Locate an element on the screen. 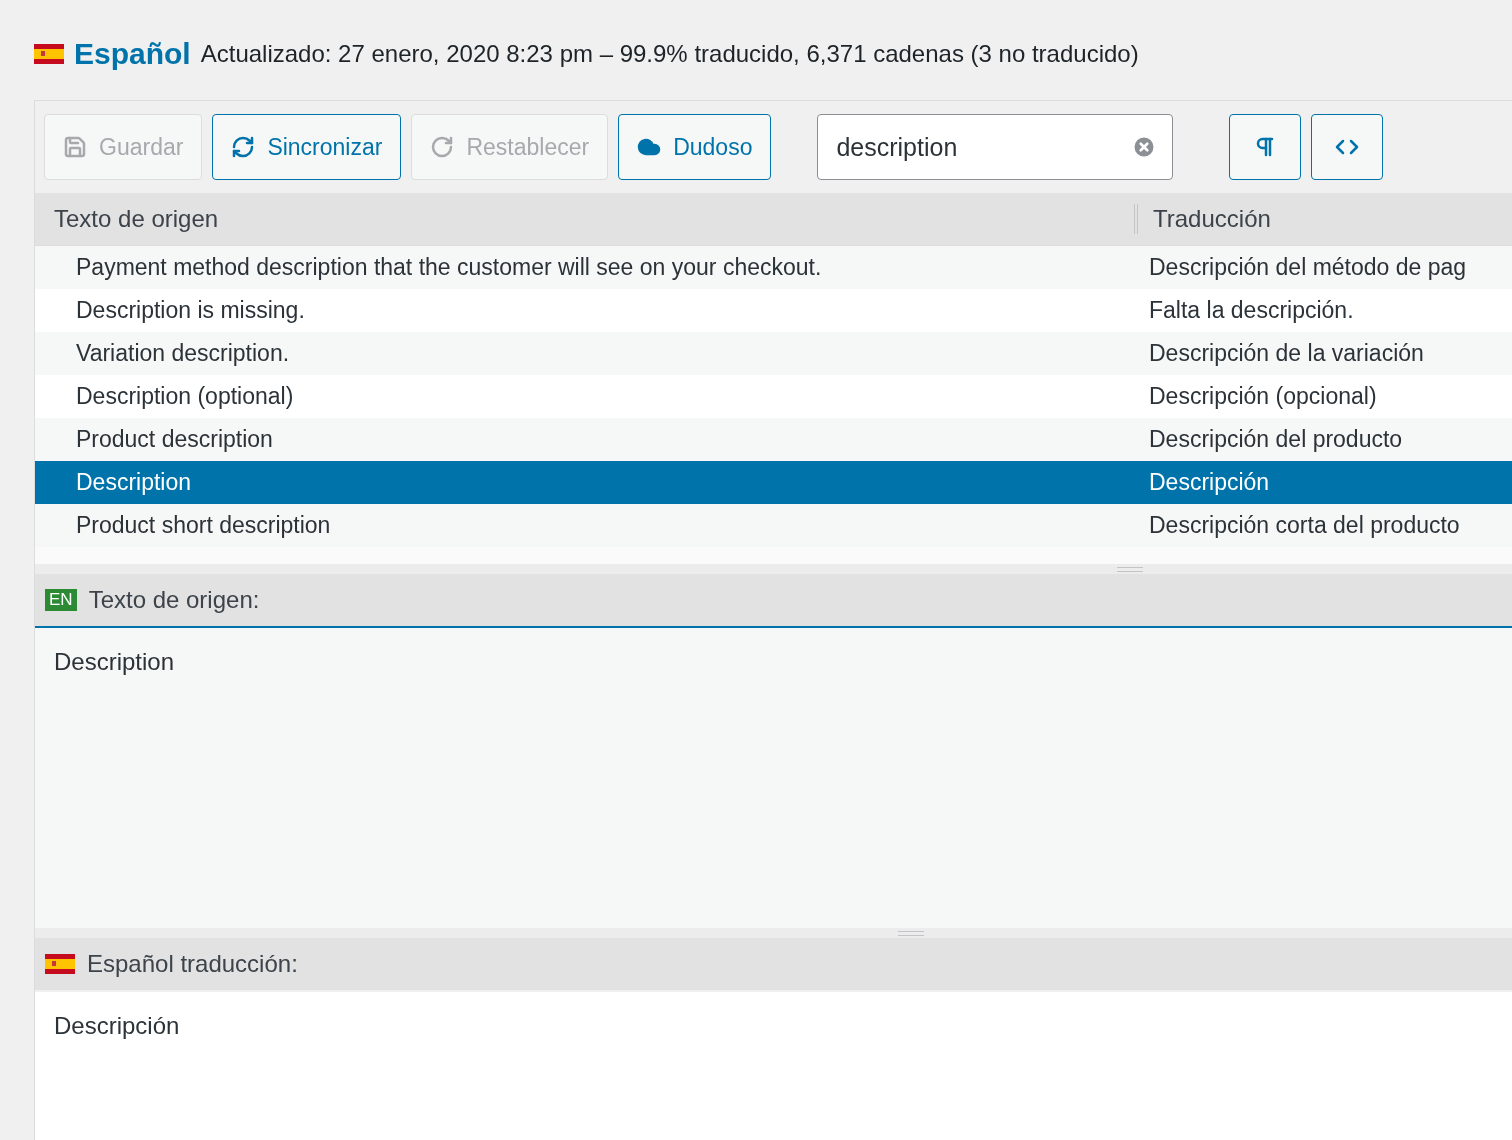 This screenshot has width=1512, height=1140. fuzzy-button: Dudoso is located at coordinates (695, 147).